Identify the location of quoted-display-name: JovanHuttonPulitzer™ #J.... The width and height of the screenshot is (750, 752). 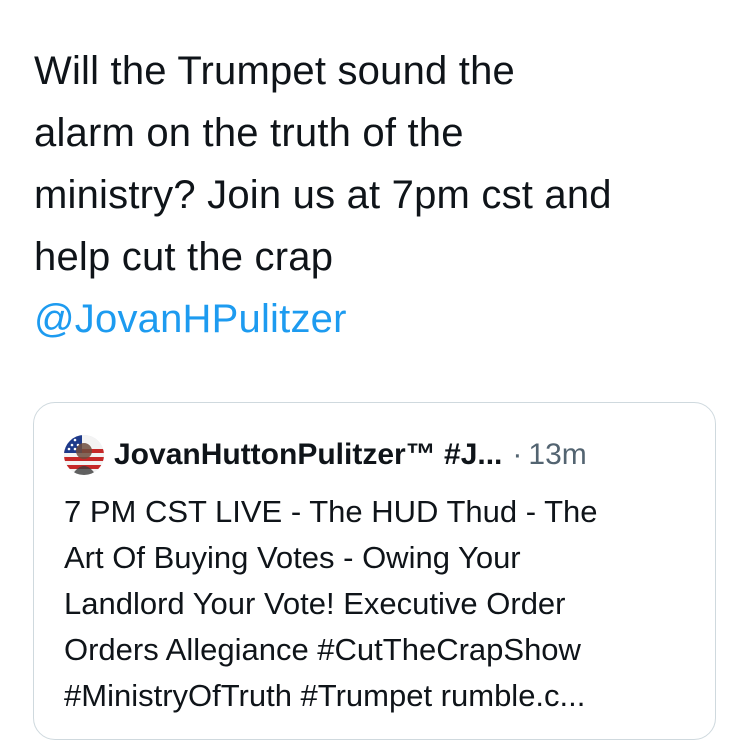
(308, 455).